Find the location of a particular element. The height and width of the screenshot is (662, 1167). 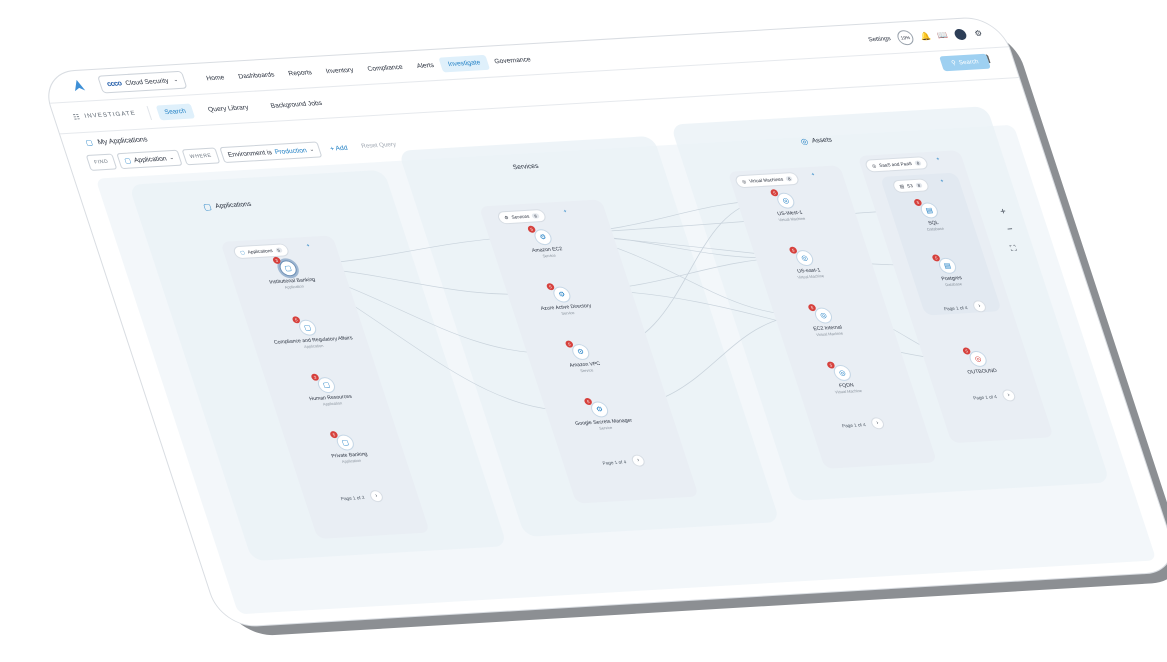

window-icon: ▢ 3 is located at coordinates (285, 266).